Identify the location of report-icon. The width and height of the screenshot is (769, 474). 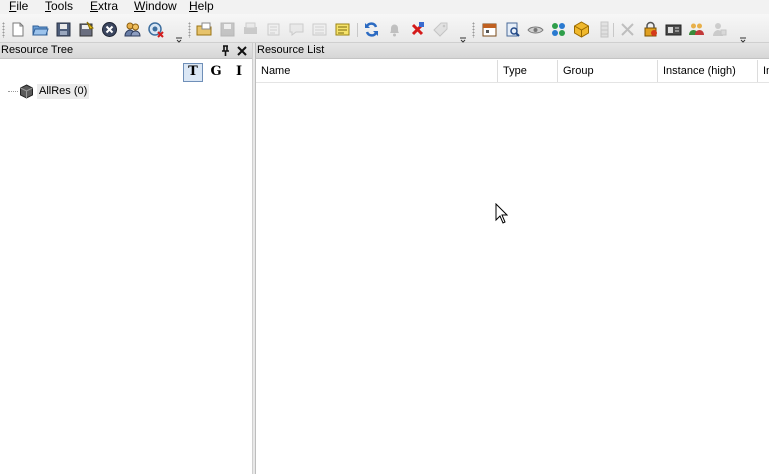
(512, 29).